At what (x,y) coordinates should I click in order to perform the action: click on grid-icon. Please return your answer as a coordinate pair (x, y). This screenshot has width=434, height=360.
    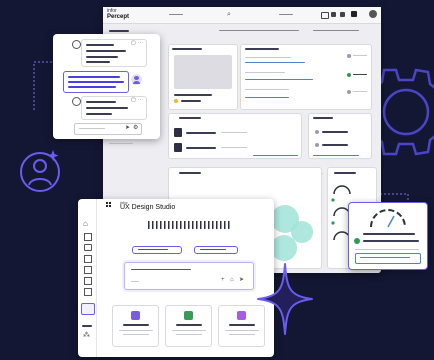
    Looking at the image, I should click on (88, 237).